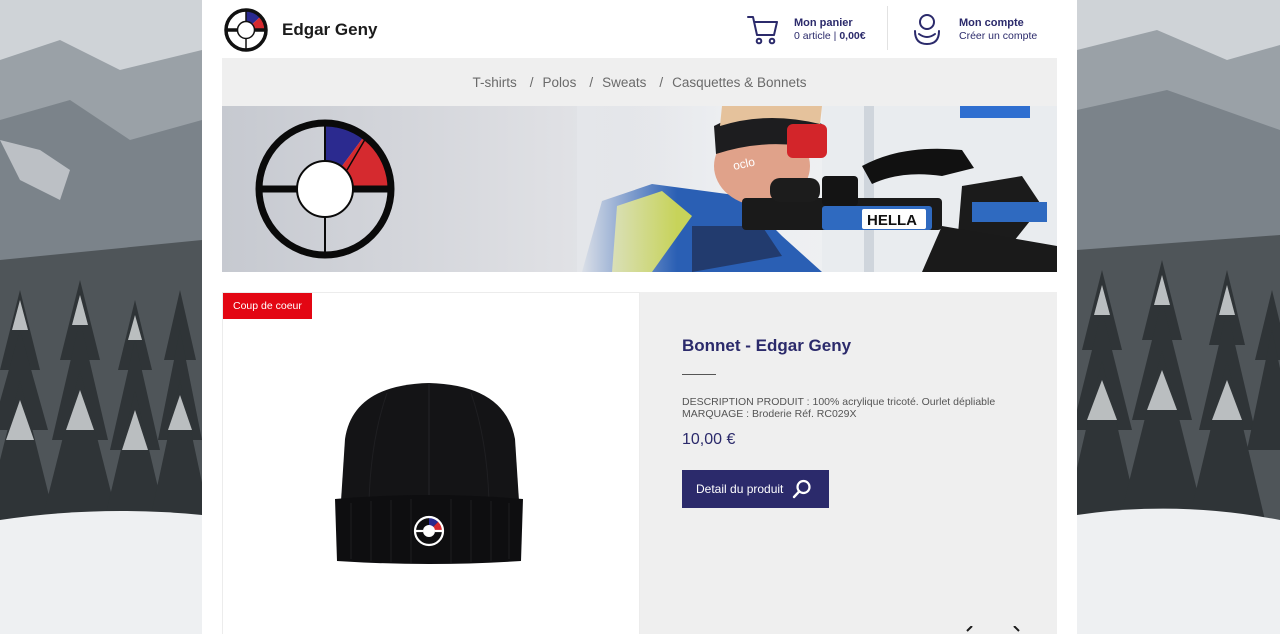 Image resolution: width=1280 pixels, height=634 pixels. I want to click on brand-logo-icon, so click(246, 30).